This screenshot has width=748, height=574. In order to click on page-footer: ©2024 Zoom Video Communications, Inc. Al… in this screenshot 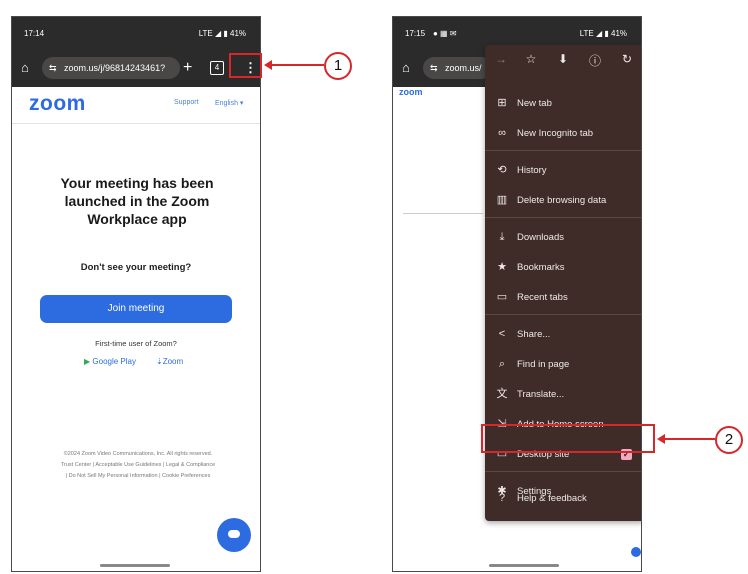, I will do `click(138, 465)`.